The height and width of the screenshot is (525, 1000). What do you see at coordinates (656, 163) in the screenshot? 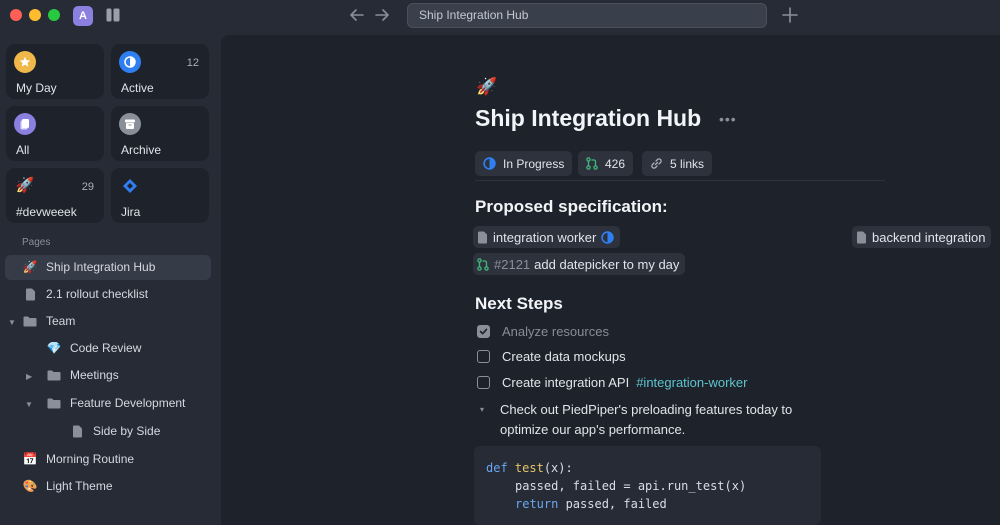
I see `link-icon` at bounding box center [656, 163].